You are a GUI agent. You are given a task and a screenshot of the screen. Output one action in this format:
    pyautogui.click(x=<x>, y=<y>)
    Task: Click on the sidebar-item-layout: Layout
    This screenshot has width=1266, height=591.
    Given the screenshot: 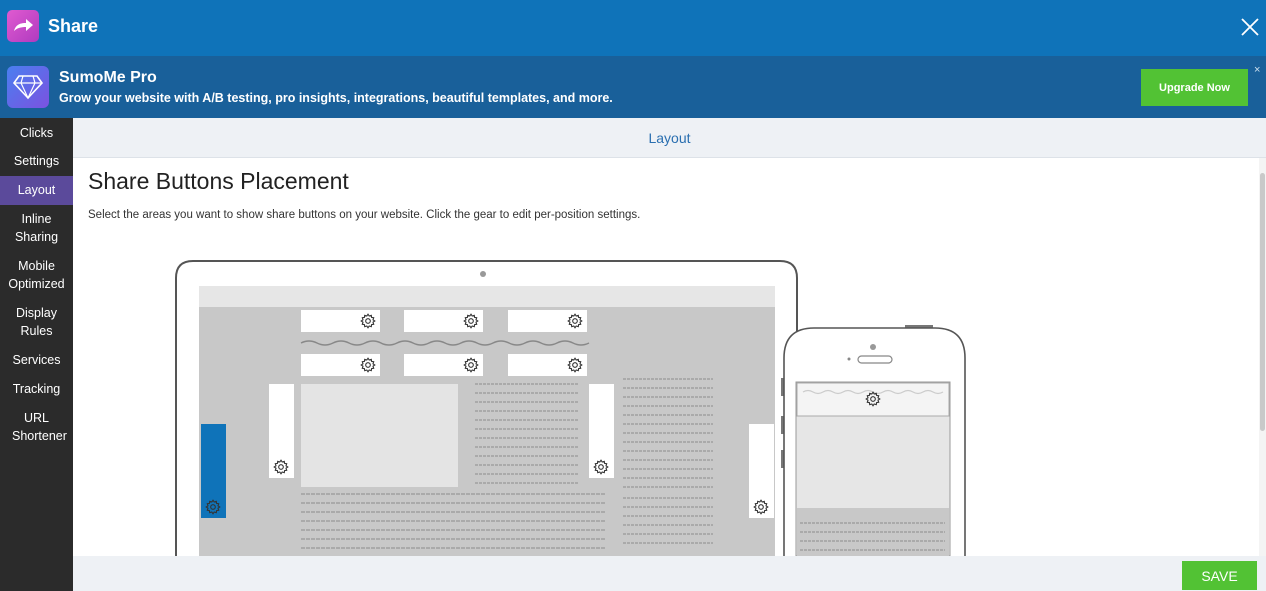 What is the action you would take?
    pyautogui.click(x=36, y=190)
    